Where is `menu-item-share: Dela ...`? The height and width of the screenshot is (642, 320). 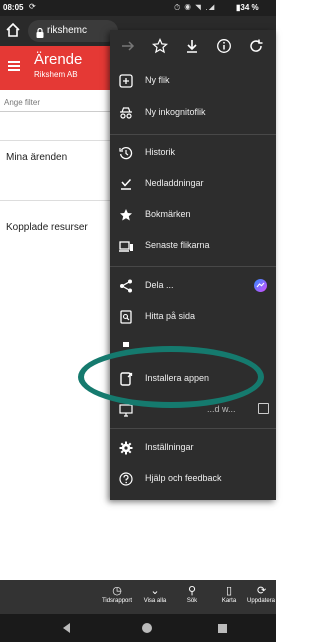
menu-item-share: Dela ... is located at coordinates (193, 286).